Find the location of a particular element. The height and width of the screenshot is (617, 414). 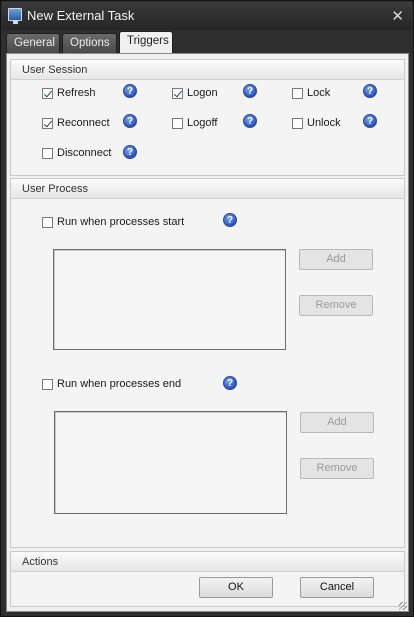

run-on-end-label: Run when processes end is located at coordinates (119, 384).